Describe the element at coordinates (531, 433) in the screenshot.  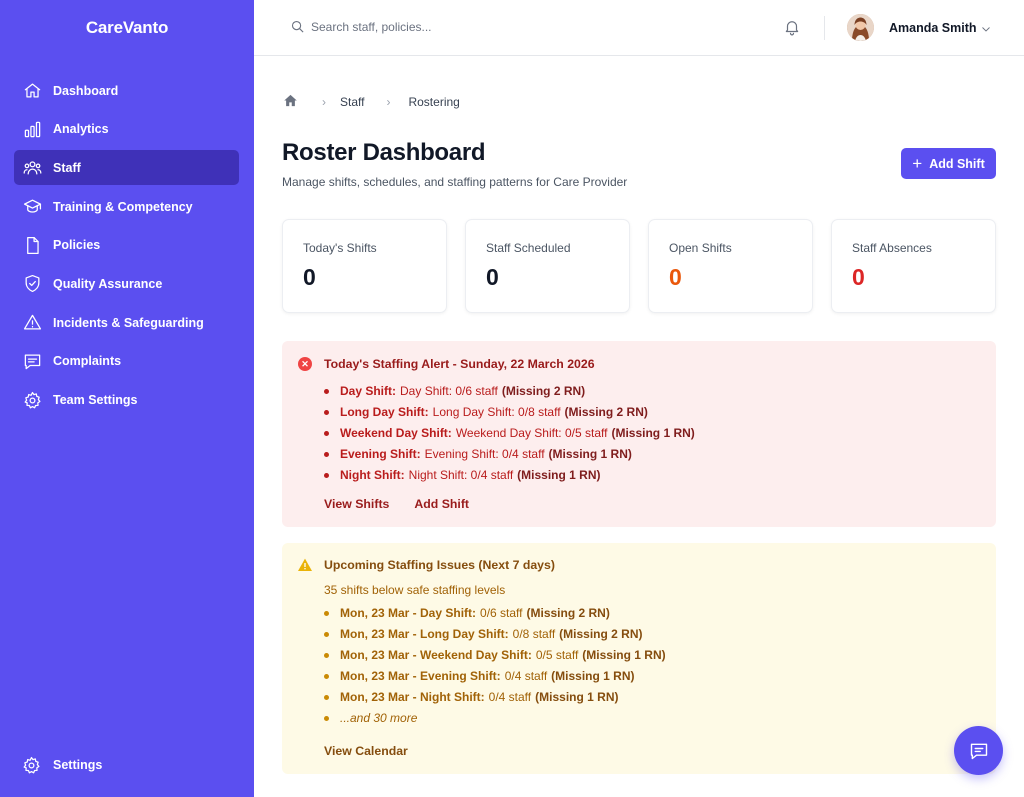
I see `shift-detail: Weekend Day Shift: 0/5 staff` at that location.